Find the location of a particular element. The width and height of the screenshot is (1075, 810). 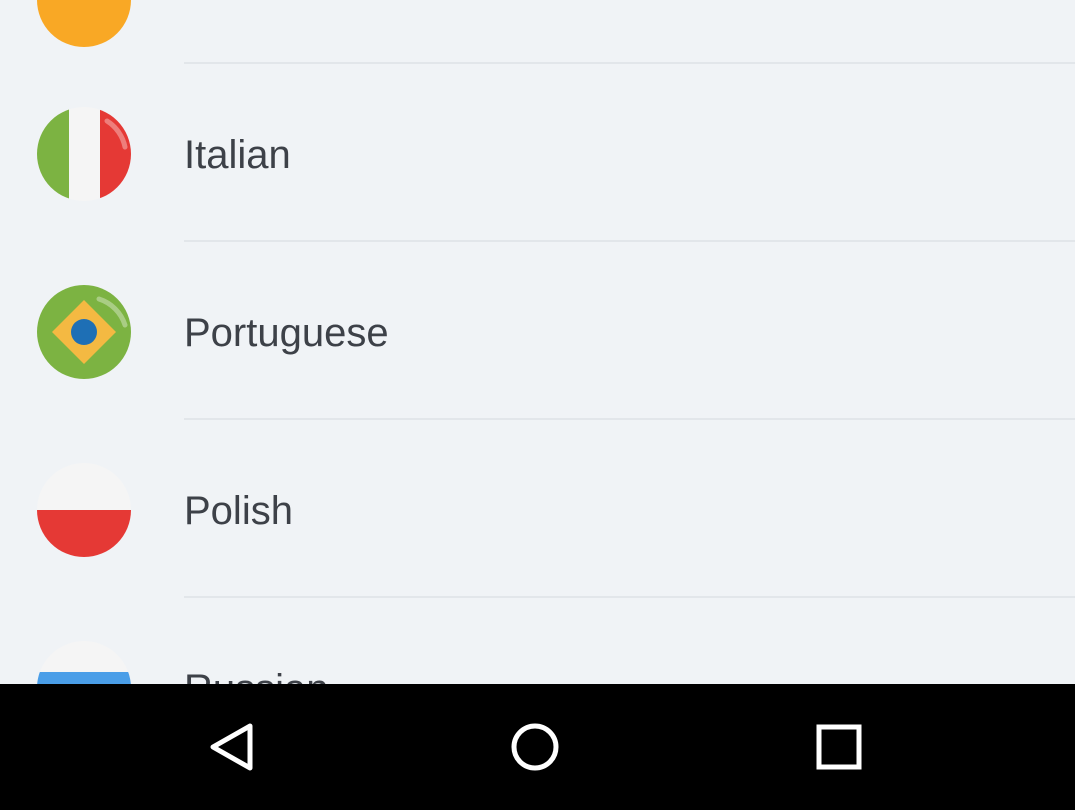

russia-flag-icon is located at coordinates (84, 662).